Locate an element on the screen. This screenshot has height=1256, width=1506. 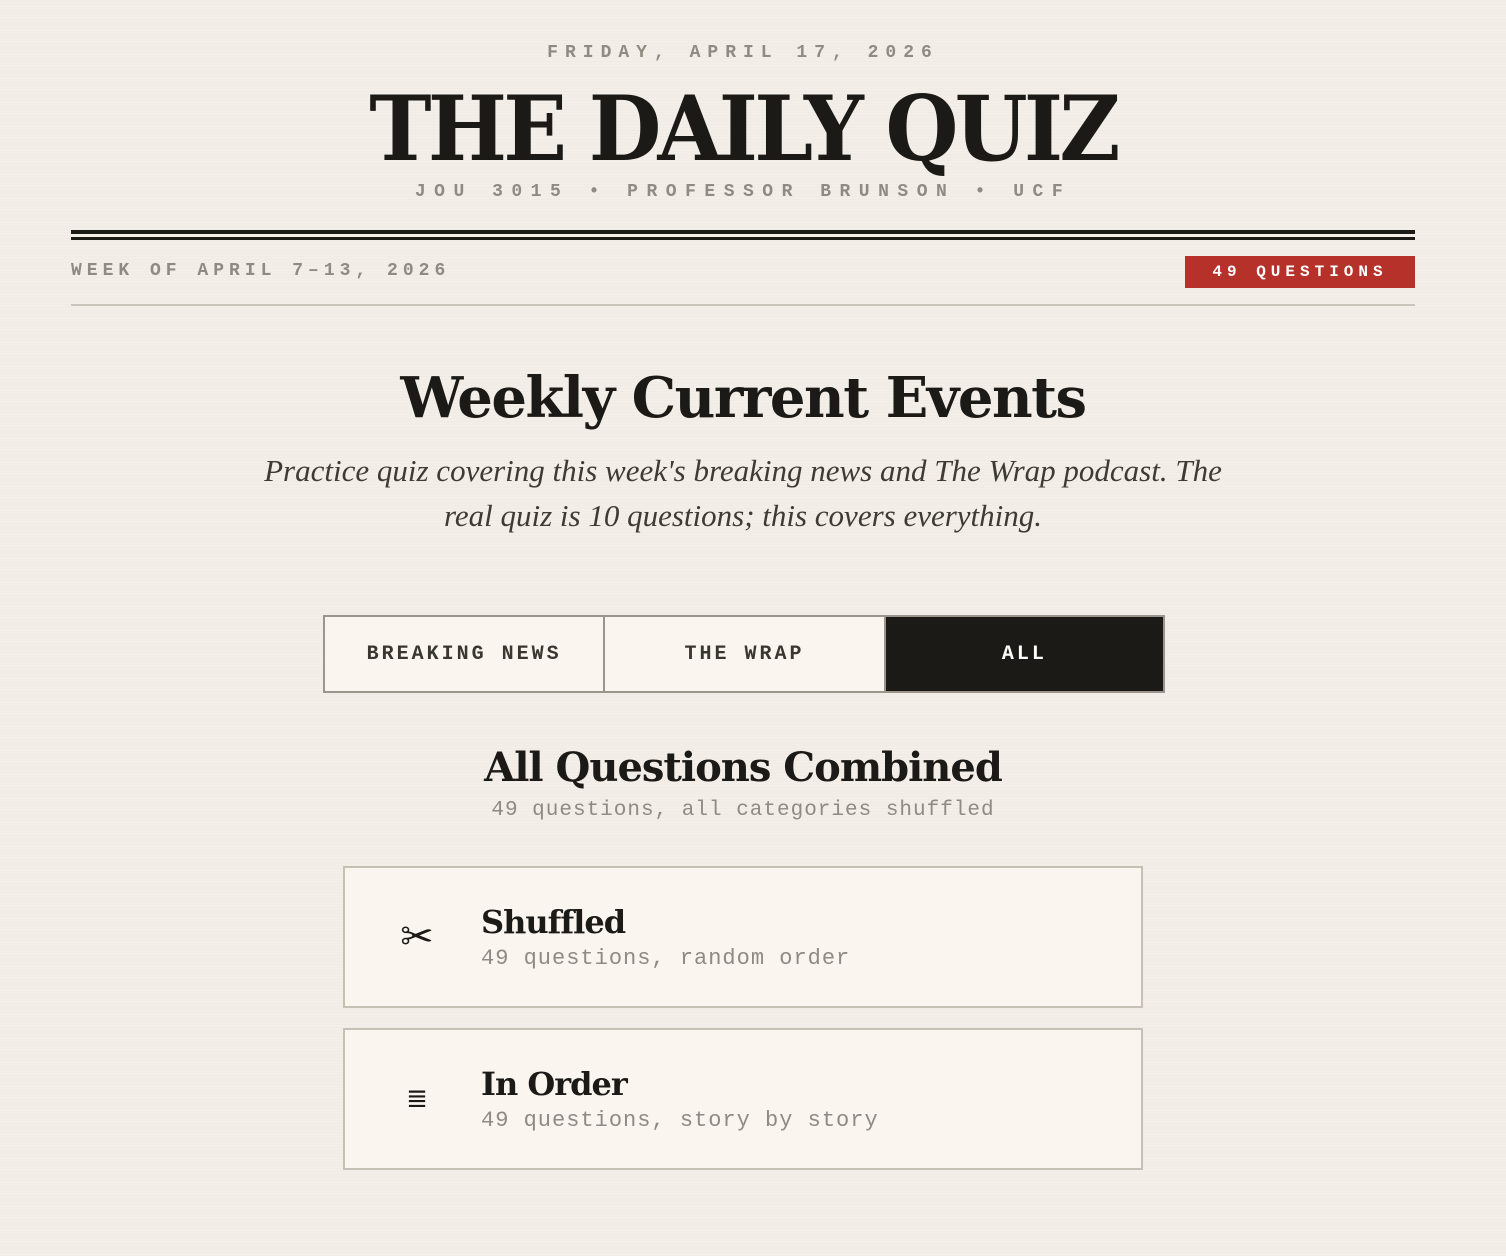
mode-subtitle: 49 questions, all categories shuffled is located at coordinates (743, 810).